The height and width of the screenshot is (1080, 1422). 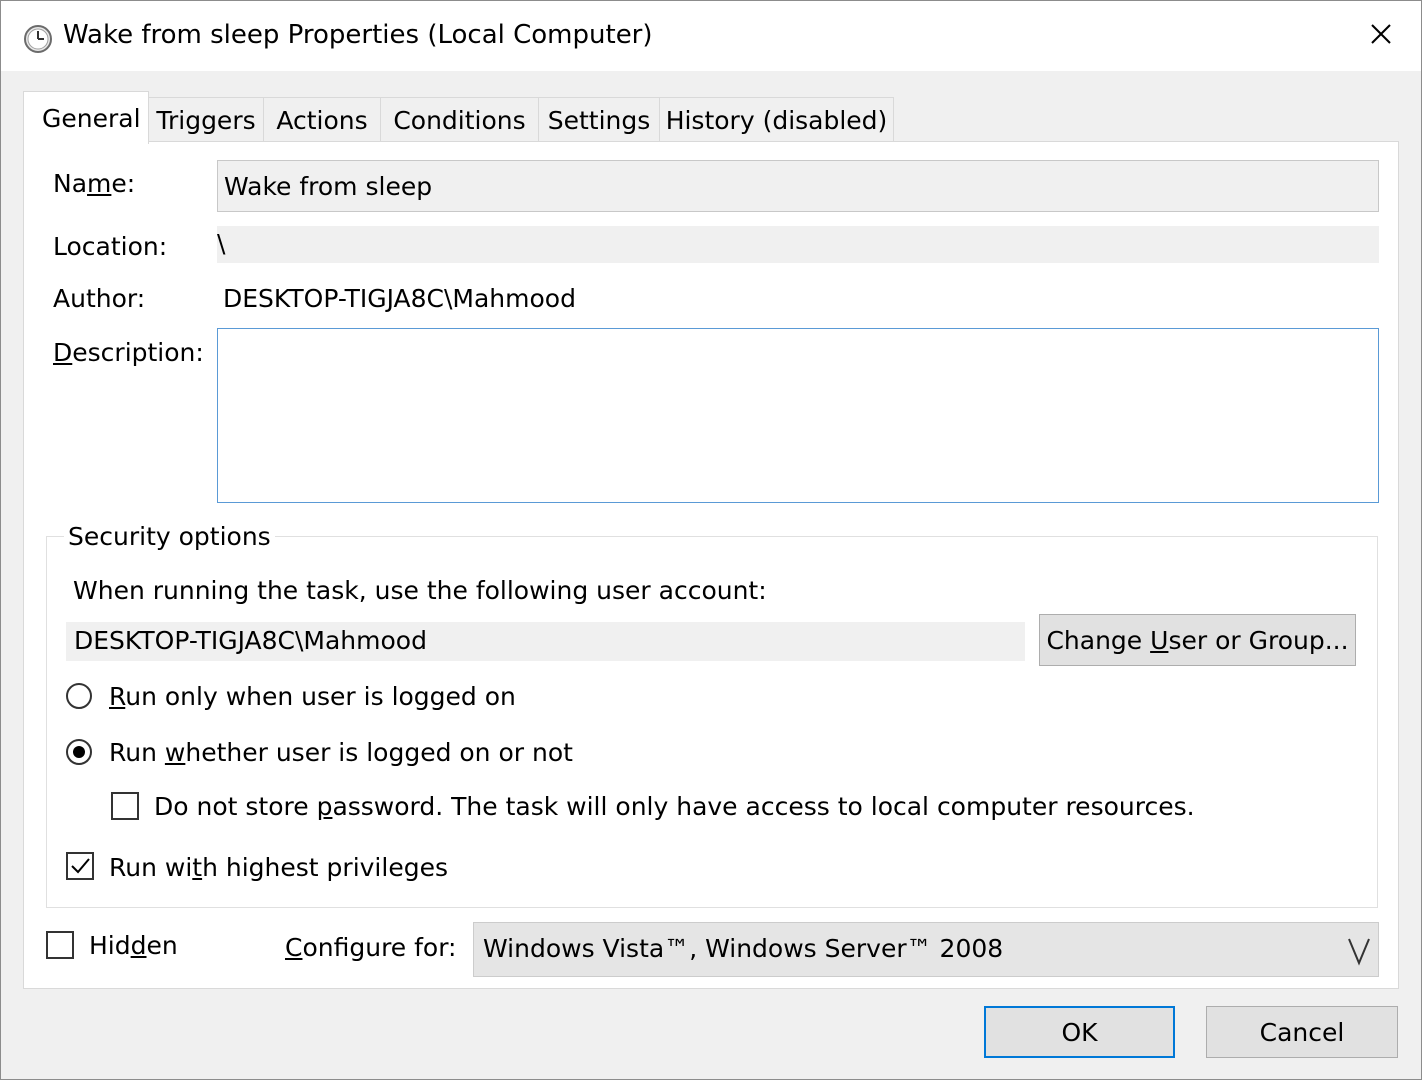 What do you see at coordinates (278, 867) in the screenshot?
I see `highest-privileges-label: Run with highest privileges` at bounding box center [278, 867].